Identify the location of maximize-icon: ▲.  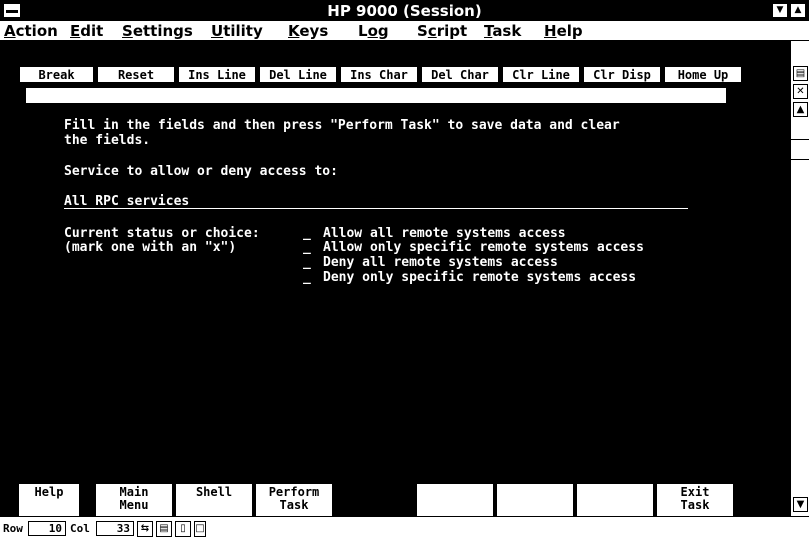
(798, 10).